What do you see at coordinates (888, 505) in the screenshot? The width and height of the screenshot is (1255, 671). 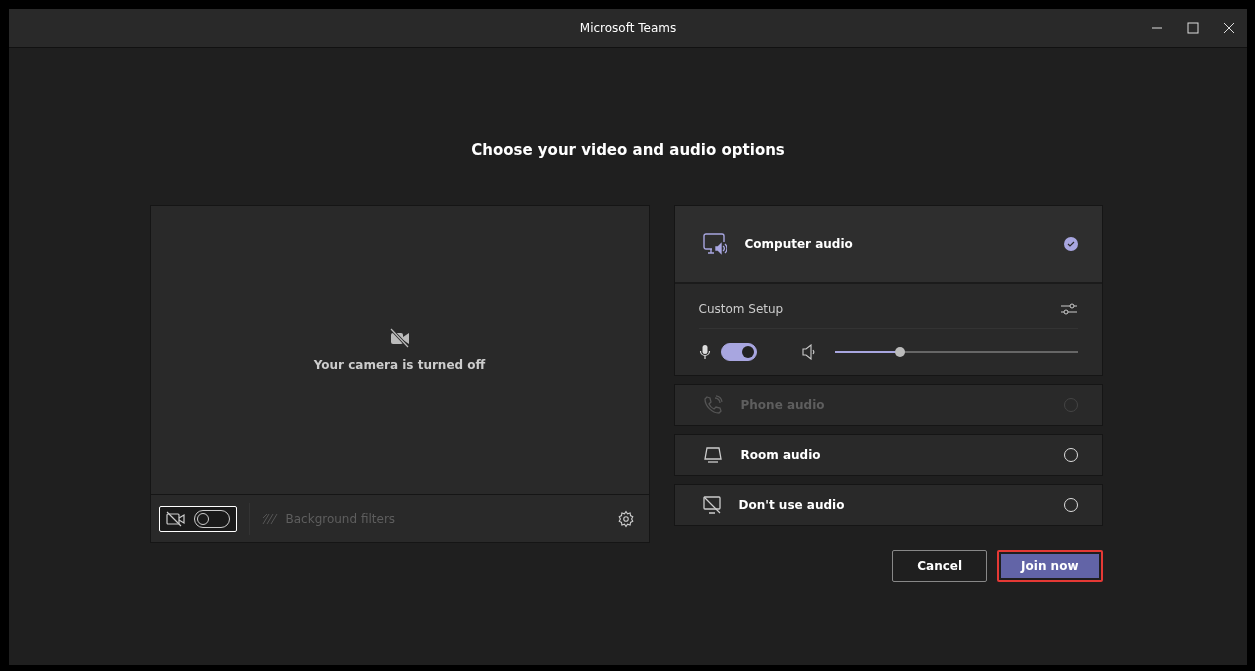 I see `audio-option: Don't use audio` at bounding box center [888, 505].